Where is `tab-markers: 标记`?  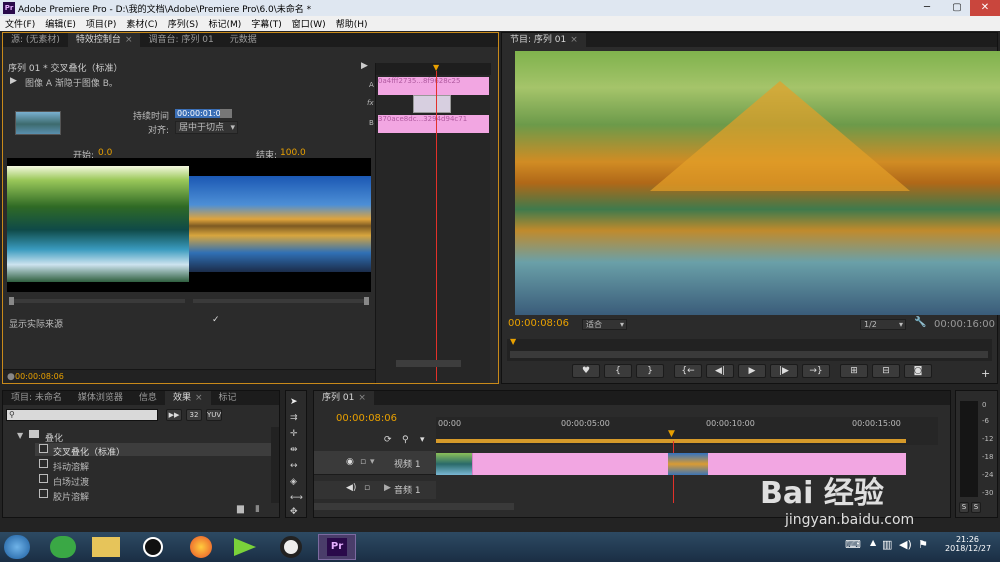 tab-markers: 标记 is located at coordinates (228, 398).